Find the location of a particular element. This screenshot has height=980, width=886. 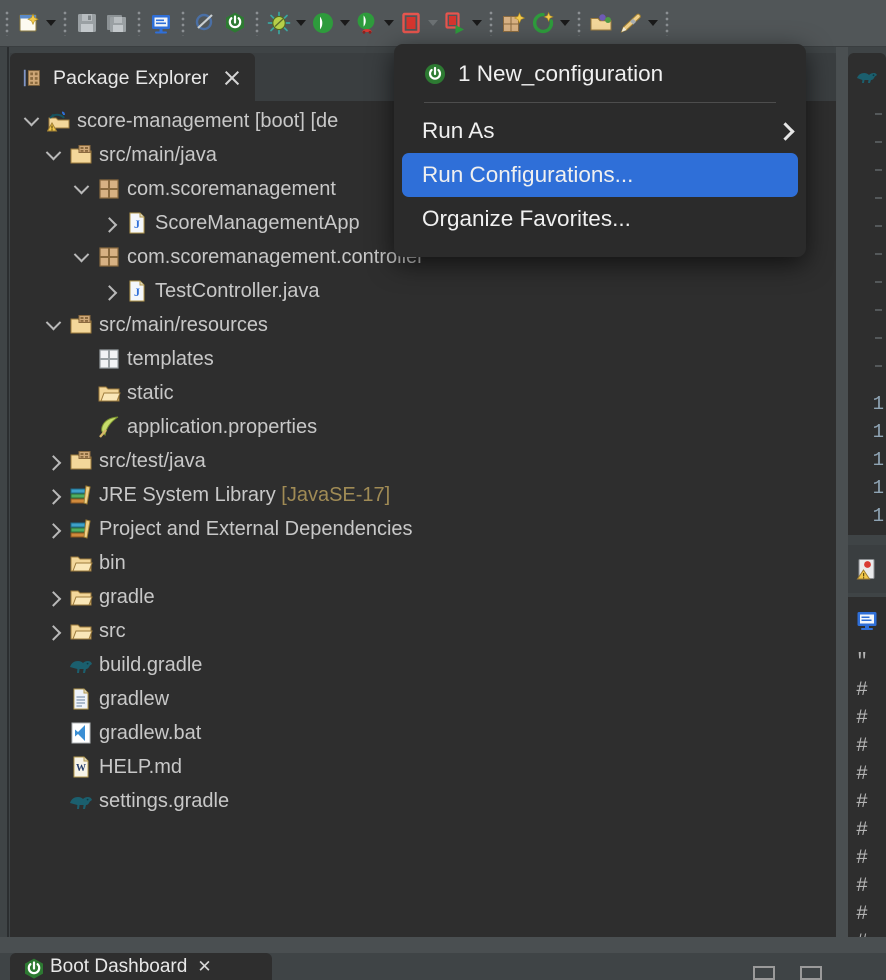

skip-breakpoints-icon is located at coordinates (205, 23).